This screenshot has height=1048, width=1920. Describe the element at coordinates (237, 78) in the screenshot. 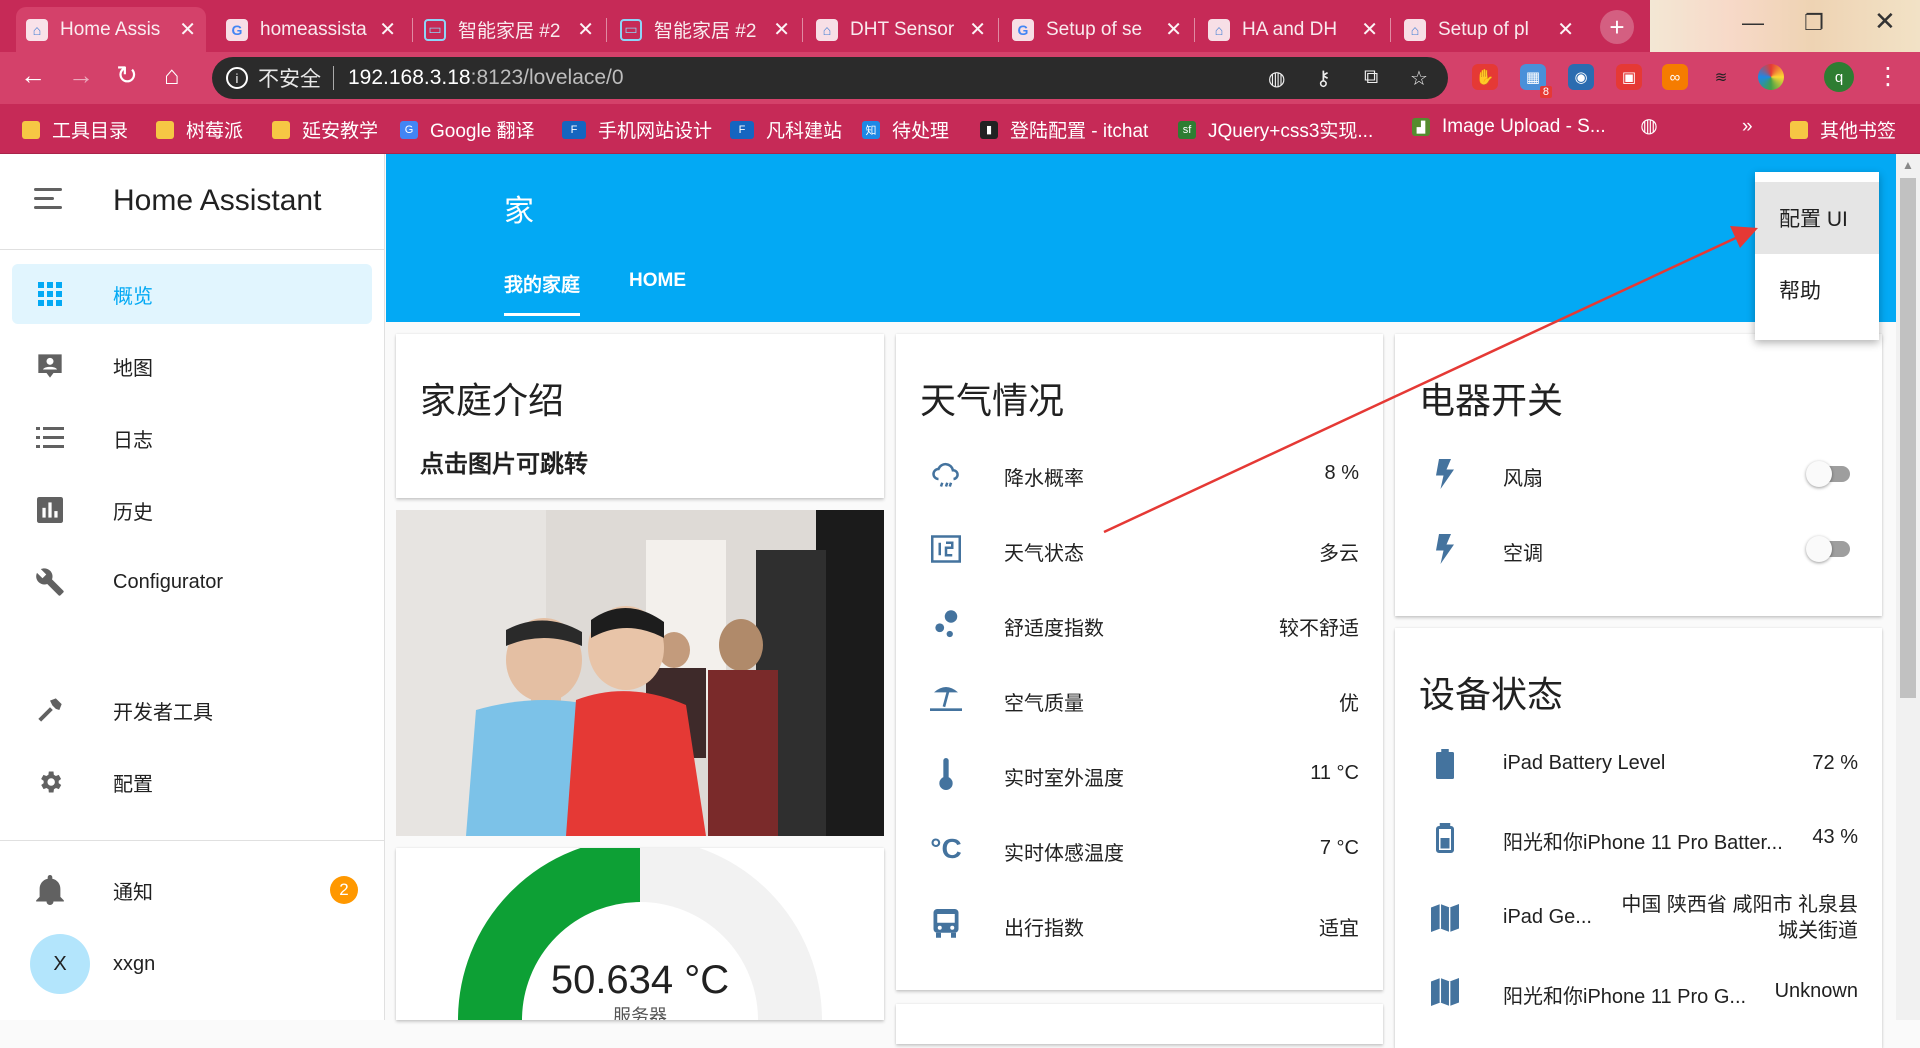

I see `info-icon: i` at that location.